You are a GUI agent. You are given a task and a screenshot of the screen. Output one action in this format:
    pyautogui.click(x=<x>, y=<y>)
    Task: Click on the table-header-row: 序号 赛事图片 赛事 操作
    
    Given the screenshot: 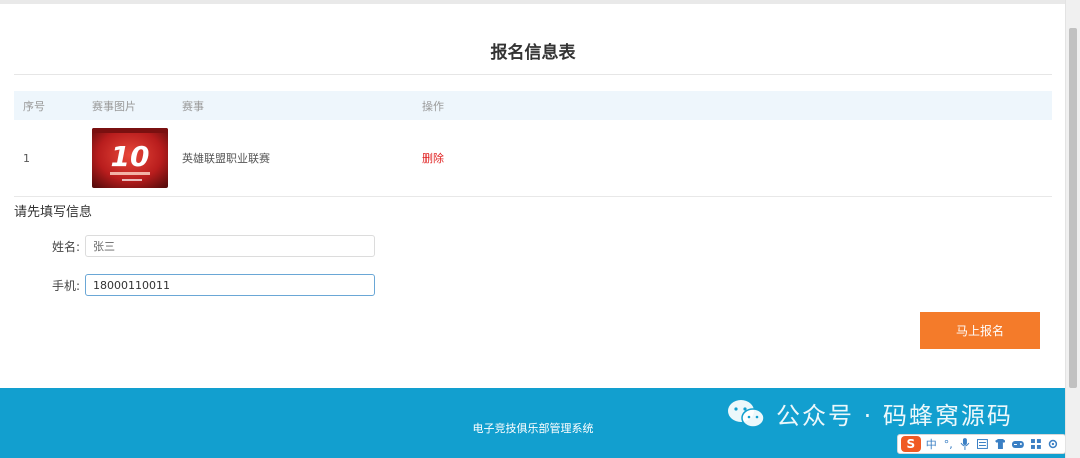 What is the action you would take?
    pyautogui.click(x=533, y=105)
    